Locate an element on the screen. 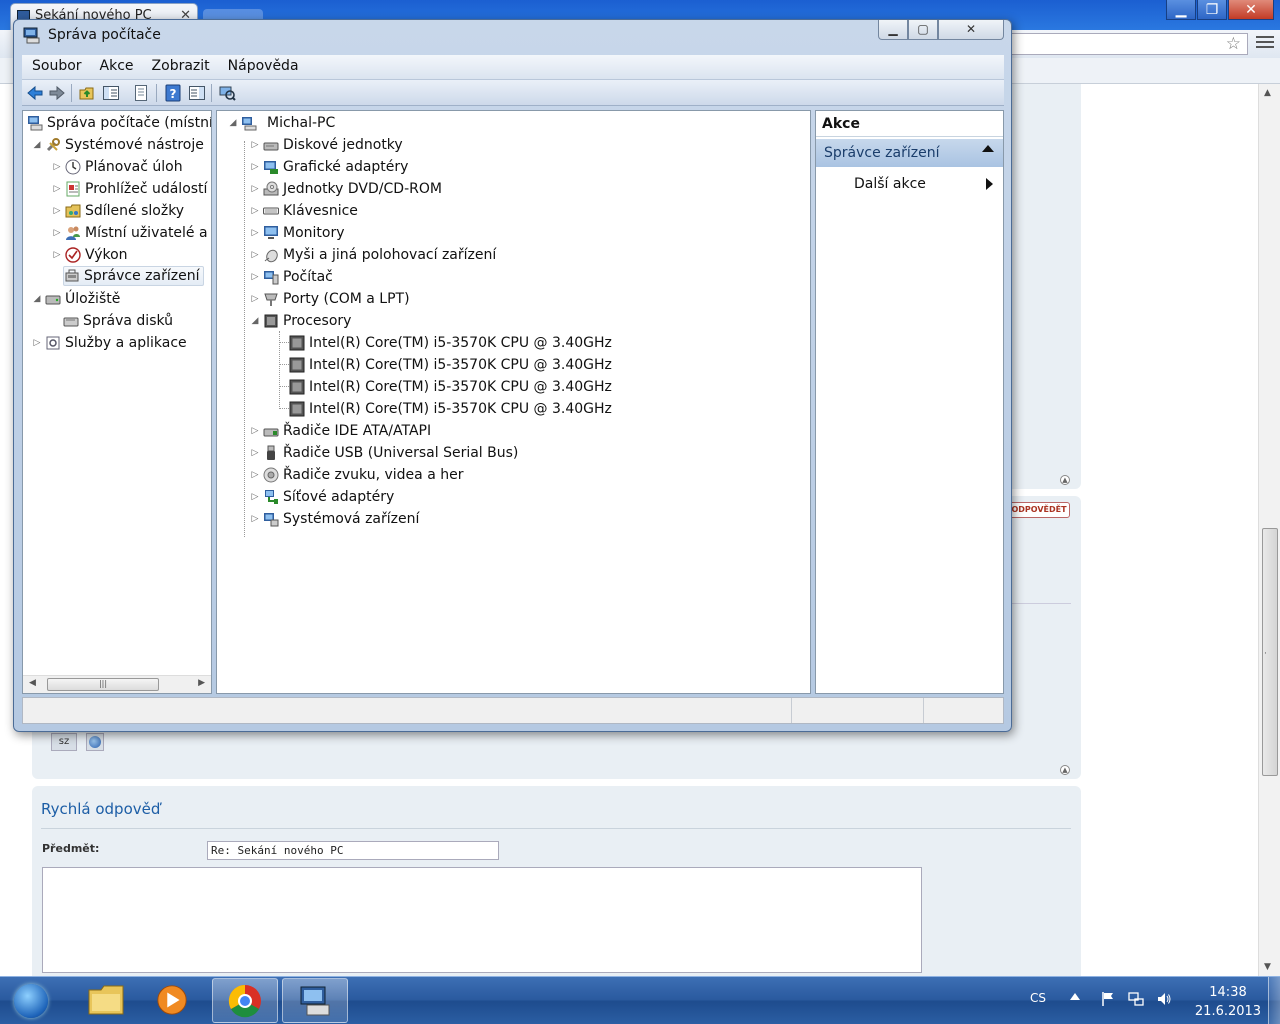 This screenshot has height=1024, width=1280. device-category: ▷ Porty (COM a LPT) is located at coordinates (329, 299).